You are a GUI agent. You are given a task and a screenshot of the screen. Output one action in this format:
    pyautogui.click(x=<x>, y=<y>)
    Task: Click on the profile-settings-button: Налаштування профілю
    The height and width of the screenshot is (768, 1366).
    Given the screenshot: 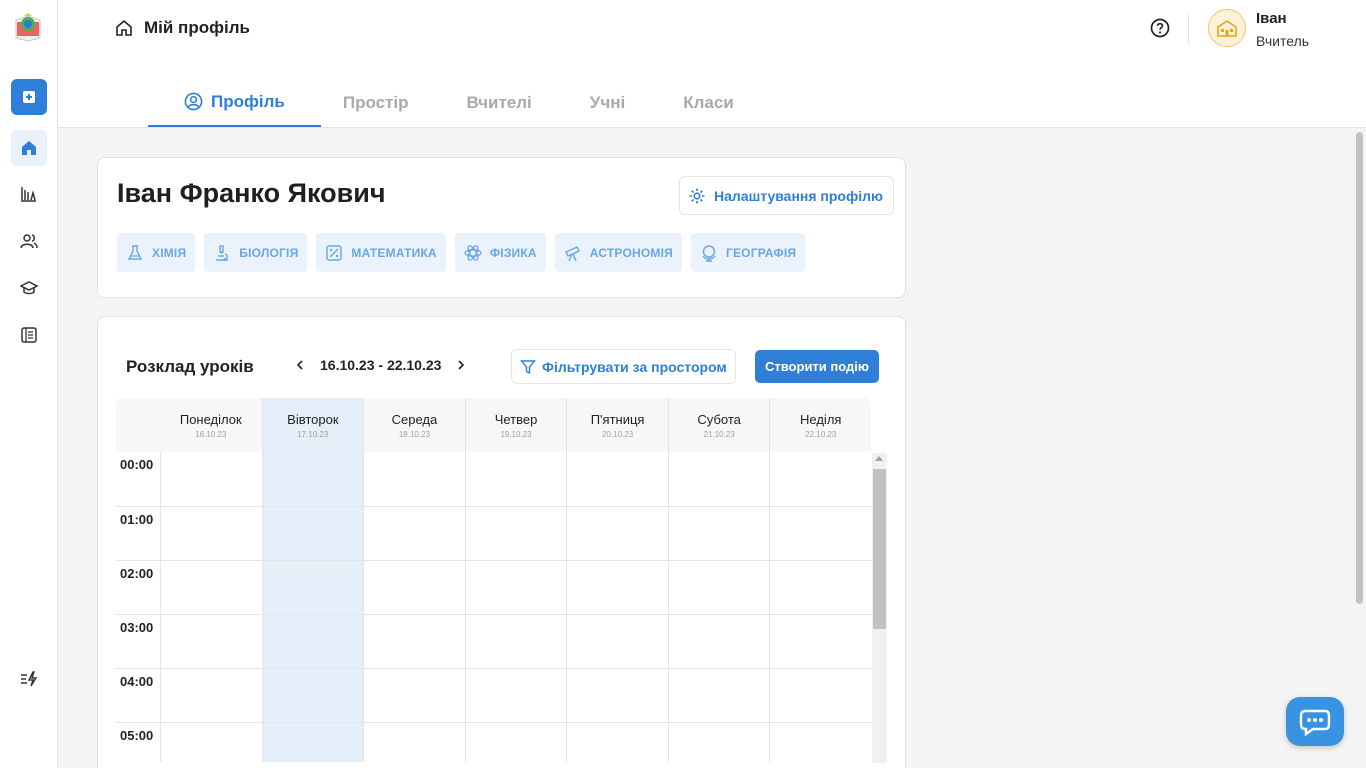 What is the action you would take?
    pyautogui.click(x=786, y=195)
    